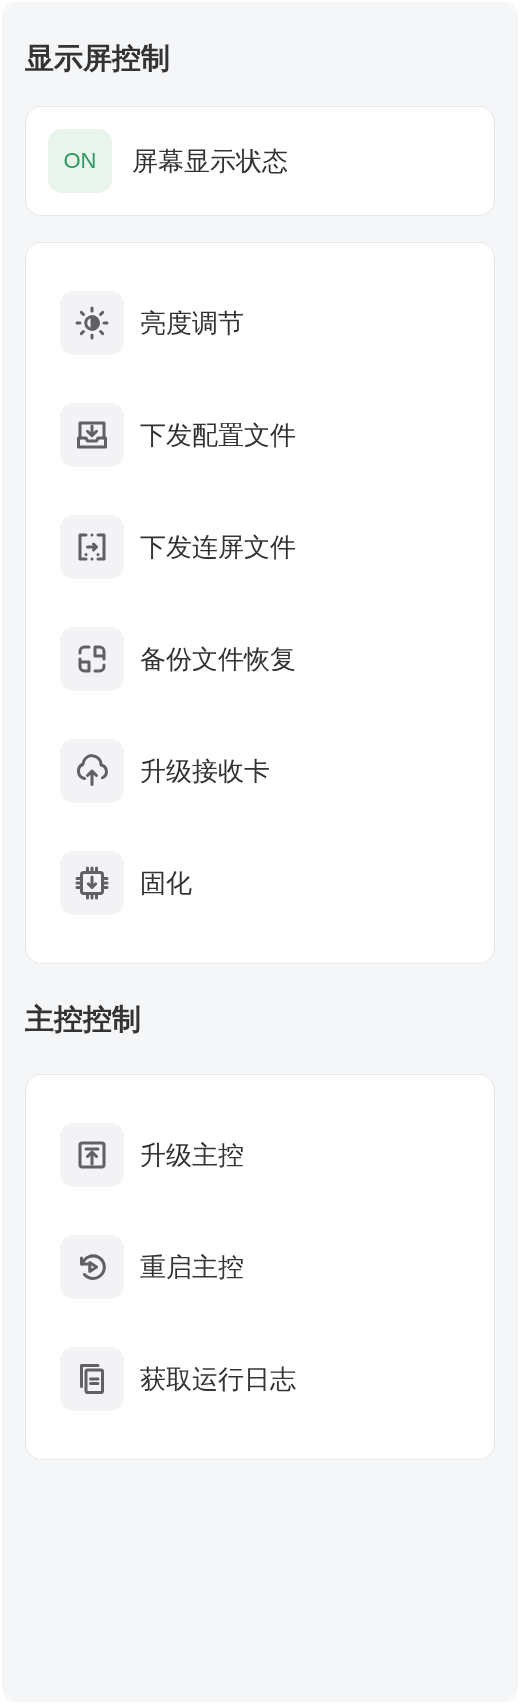 This screenshot has height=1704, width=520. What do you see at coordinates (192, 1155) in the screenshot?
I see `action-label: 升级主控` at bounding box center [192, 1155].